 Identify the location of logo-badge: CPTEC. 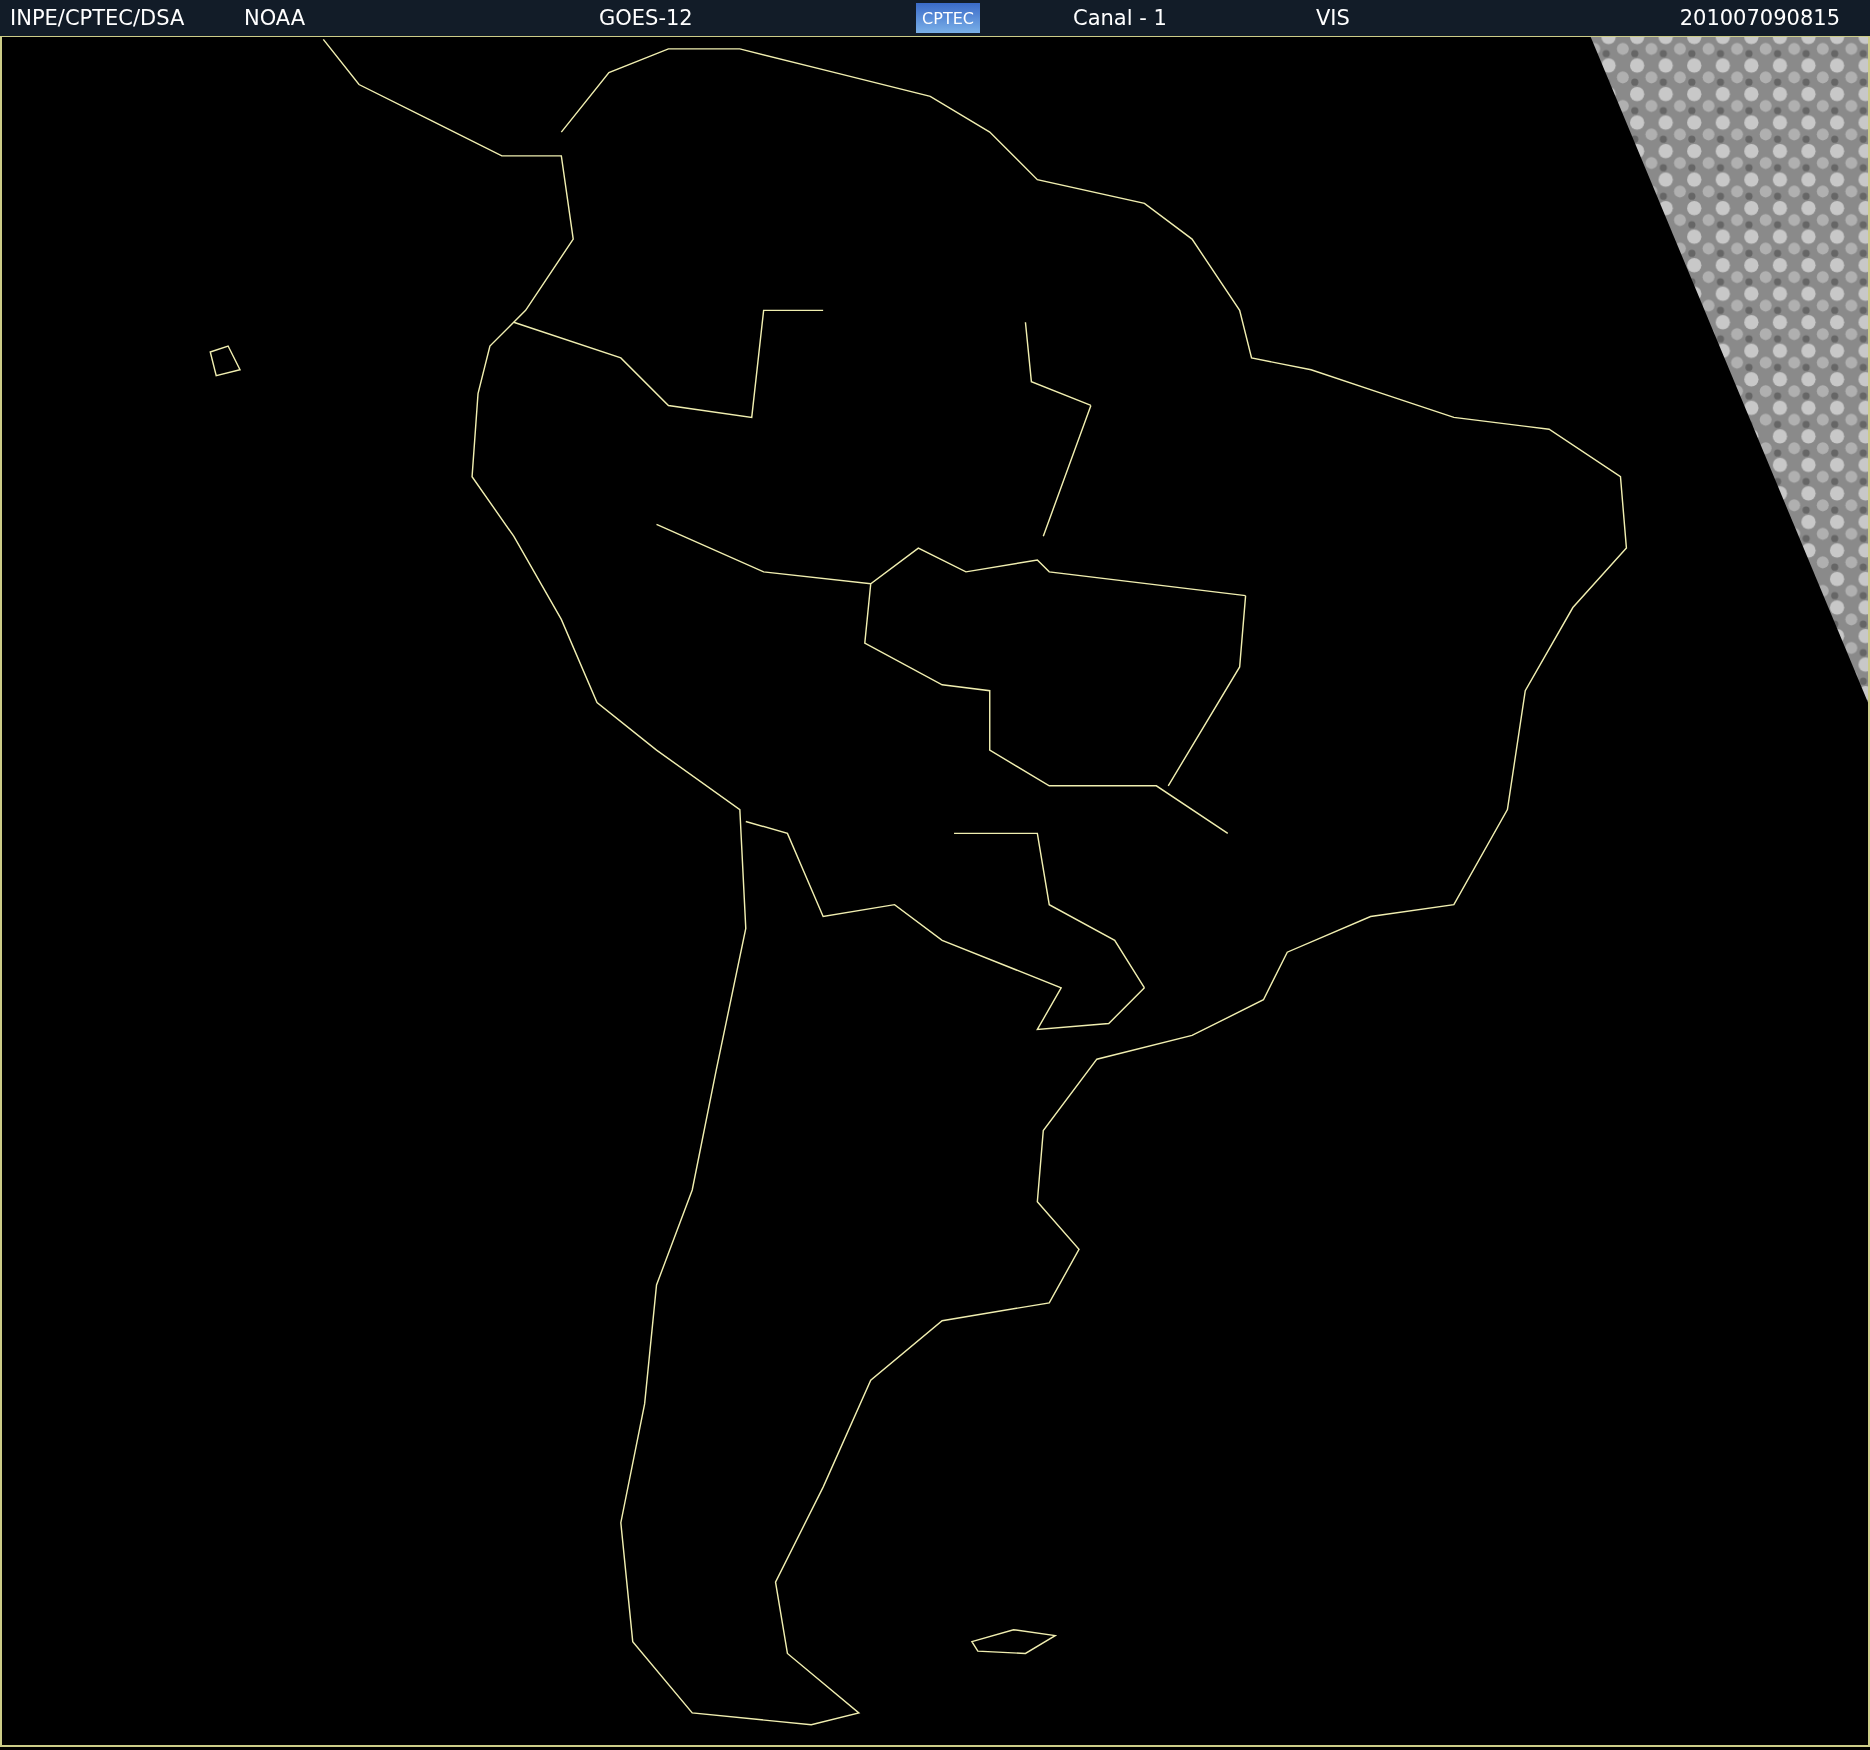
(948, 18).